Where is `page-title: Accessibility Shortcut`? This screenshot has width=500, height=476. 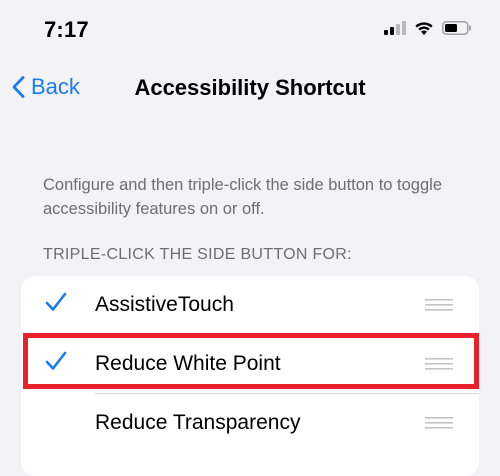 page-title: Accessibility Shortcut is located at coordinates (250, 87).